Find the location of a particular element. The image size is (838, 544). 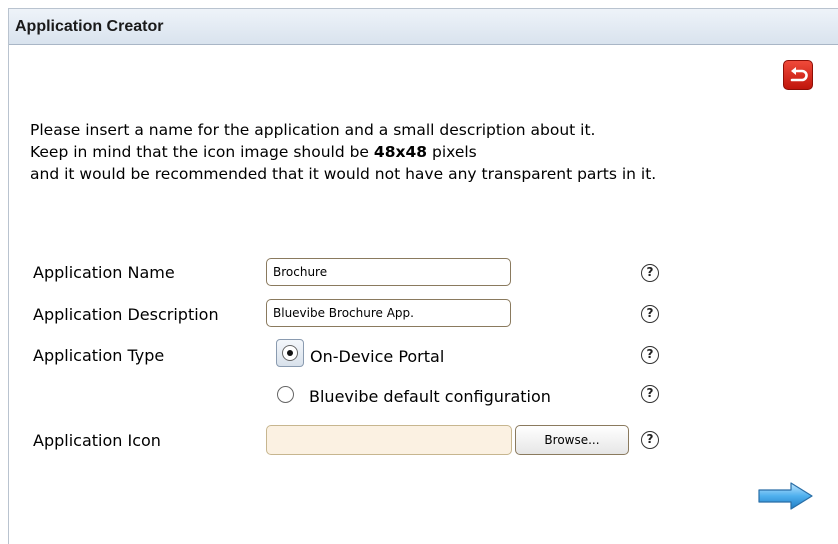

bluevibe-default-configuration-label: Bluevibe default configuration is located at coordinates (430, 396).